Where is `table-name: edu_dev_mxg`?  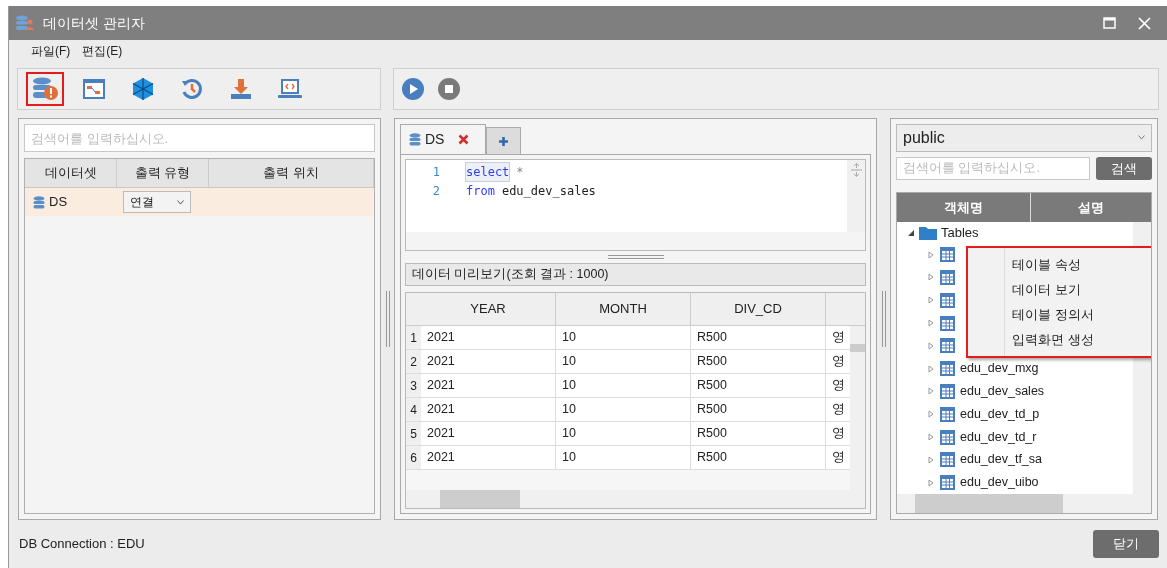 table-name: edu_dev_mxg is located at coordinates (999, 369).